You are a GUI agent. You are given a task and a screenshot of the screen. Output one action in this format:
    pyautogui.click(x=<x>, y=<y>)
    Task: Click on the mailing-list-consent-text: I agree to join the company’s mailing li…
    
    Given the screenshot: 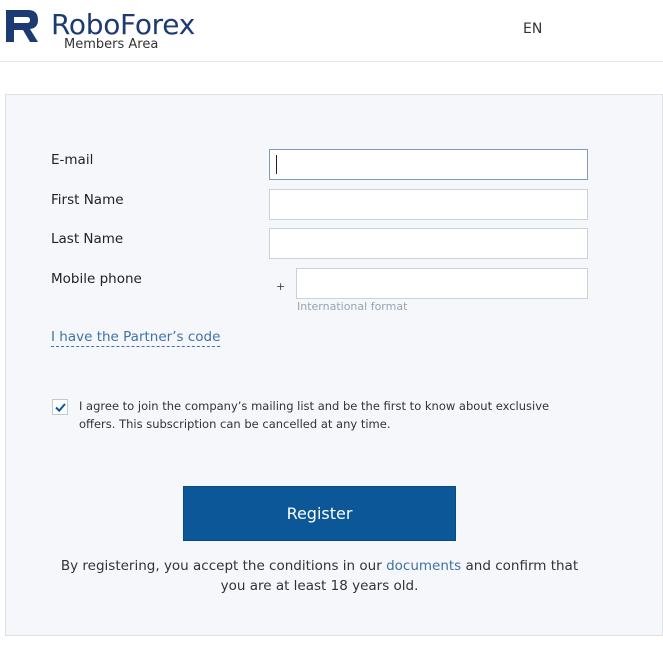 What is the action you would take?
    pyautogui.click(x=314, y=415)
    